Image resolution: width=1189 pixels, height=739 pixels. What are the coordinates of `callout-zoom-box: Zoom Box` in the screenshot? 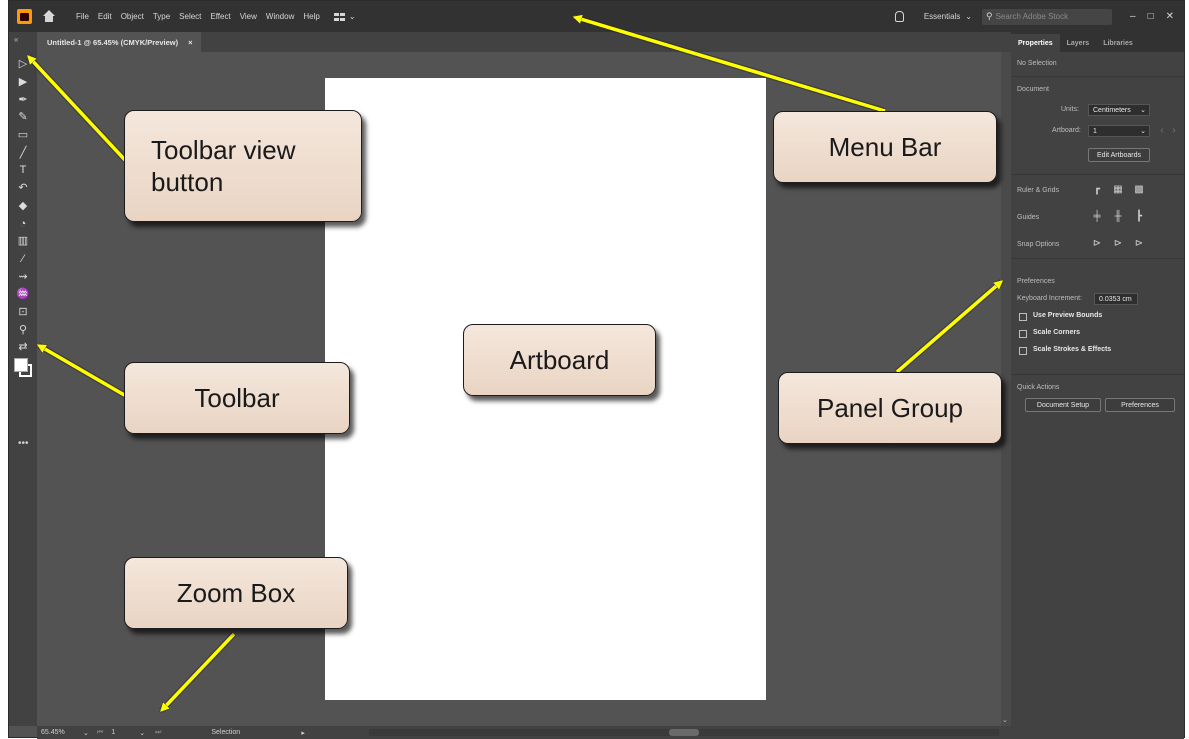 It's located at (236, 593).